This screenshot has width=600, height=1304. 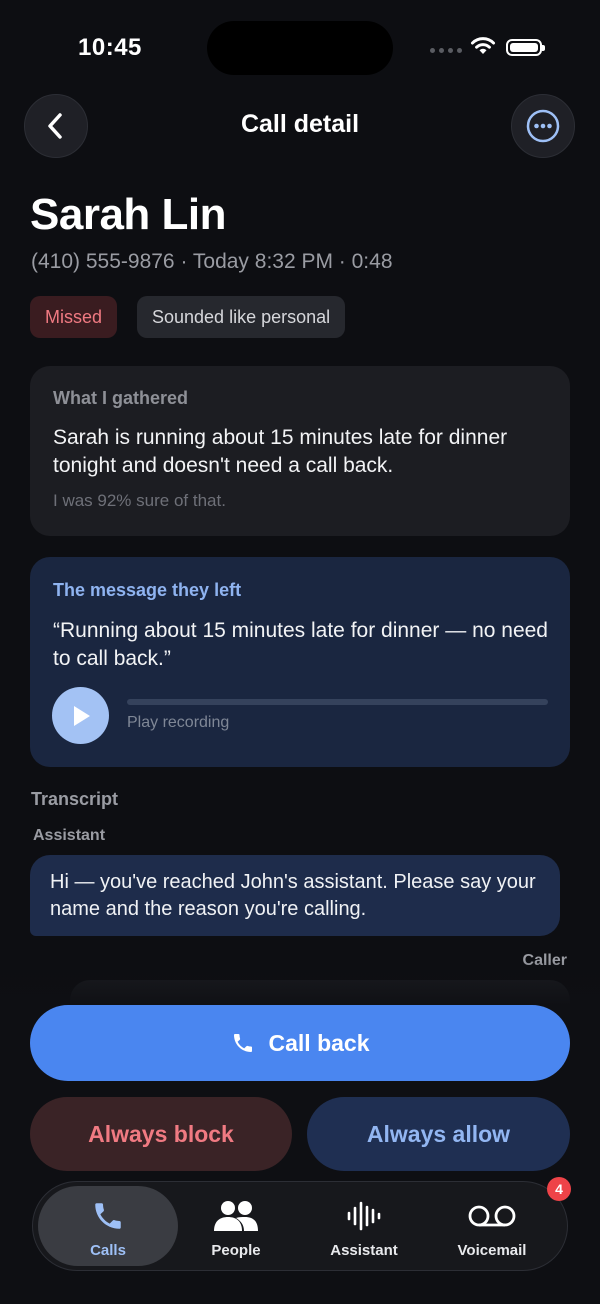 What do you see at coordinates (241, 317) in the screenshot?
I see `category-badge: Sounded like personal` at bounding box center [241, 317].